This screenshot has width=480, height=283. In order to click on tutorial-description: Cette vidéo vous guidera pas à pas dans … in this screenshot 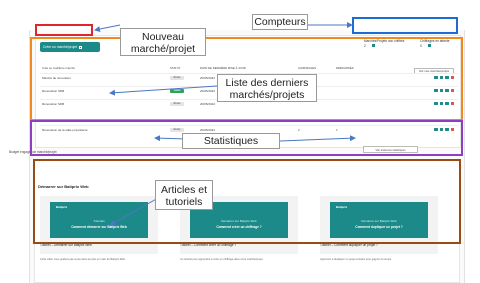, I will do `click(83, 259)`.